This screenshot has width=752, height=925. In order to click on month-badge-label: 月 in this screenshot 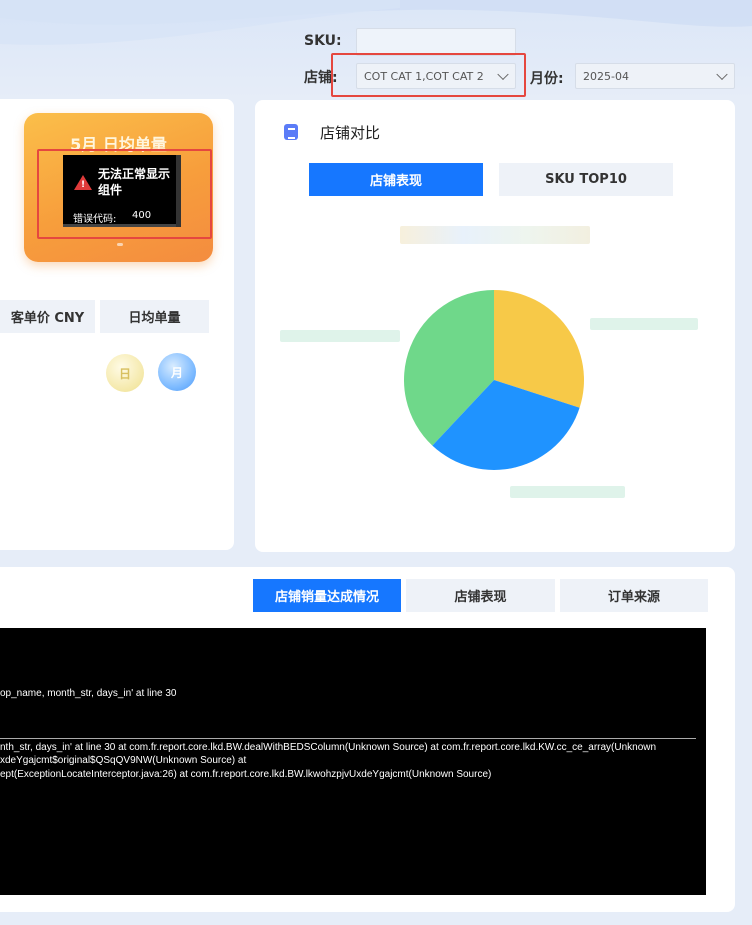, I will do `click(176, 372)`.